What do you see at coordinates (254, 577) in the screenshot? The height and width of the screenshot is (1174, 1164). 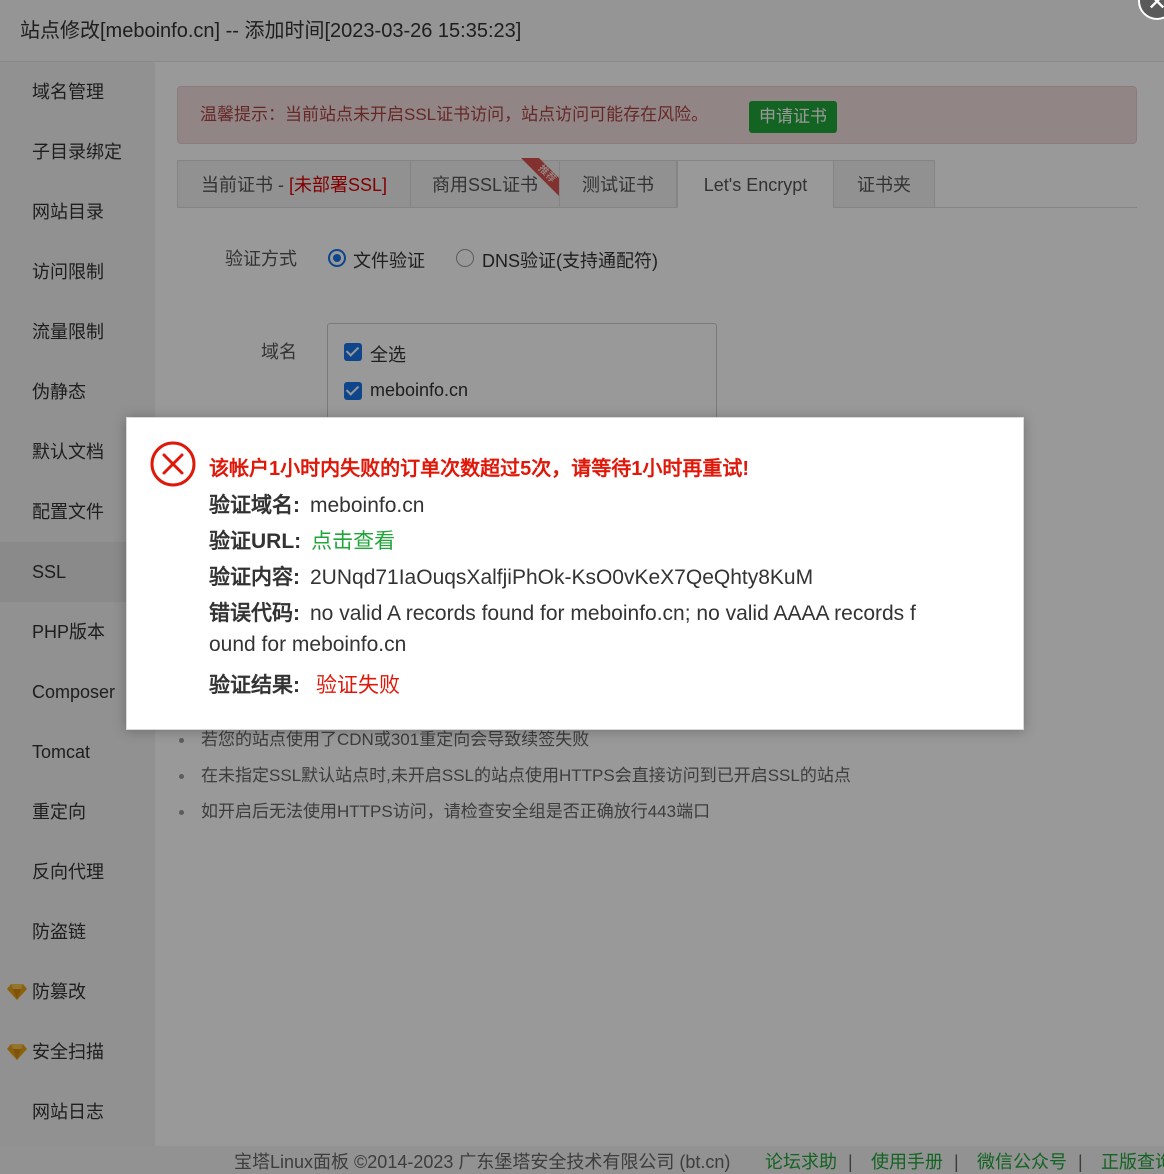 I see `verify-content-key: 验证内容:` at bounding box center [254, 577].